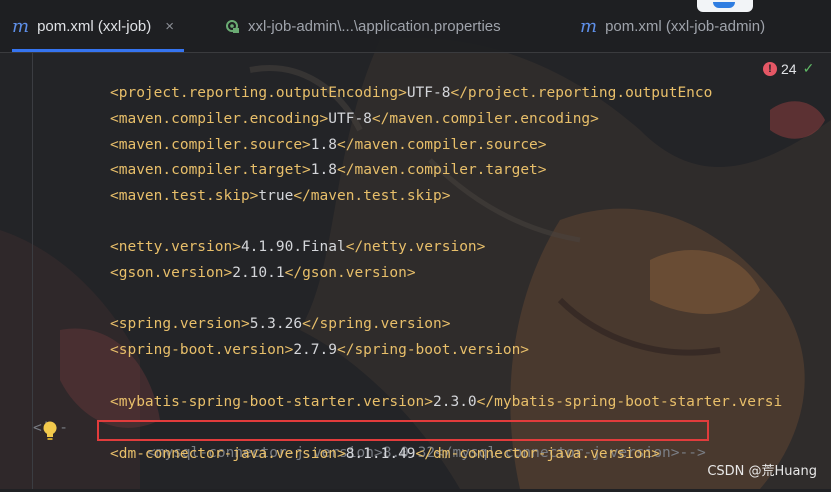  What do you see at coordinates (415, 309) in the screenshot?
I see `code-line: <spring.version>5.3.26</spring.version>` at bounding box center [415, 309].